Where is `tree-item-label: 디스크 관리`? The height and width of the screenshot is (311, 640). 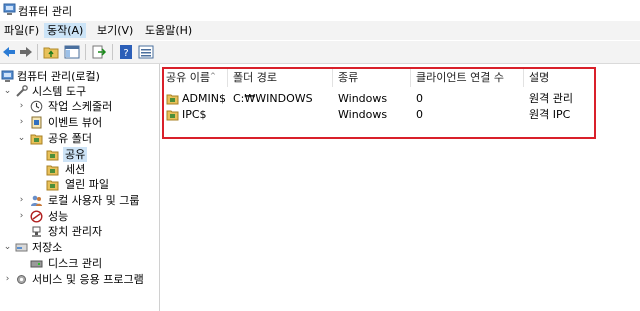
tree-item-label: 디스크 관리 is located at coordinates (75, 263).